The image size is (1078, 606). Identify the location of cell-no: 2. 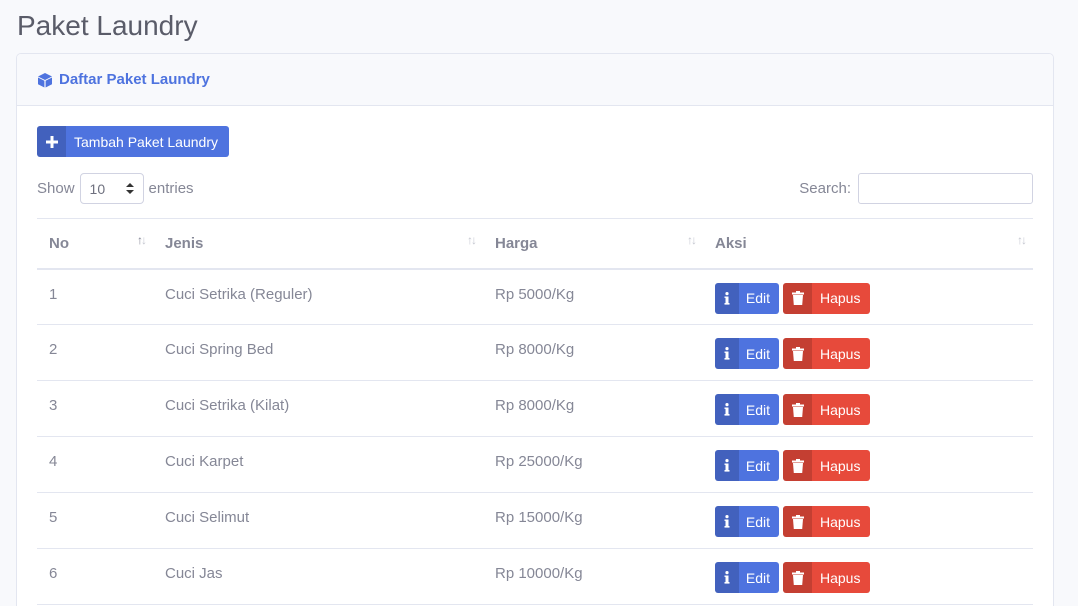
(95, 352).